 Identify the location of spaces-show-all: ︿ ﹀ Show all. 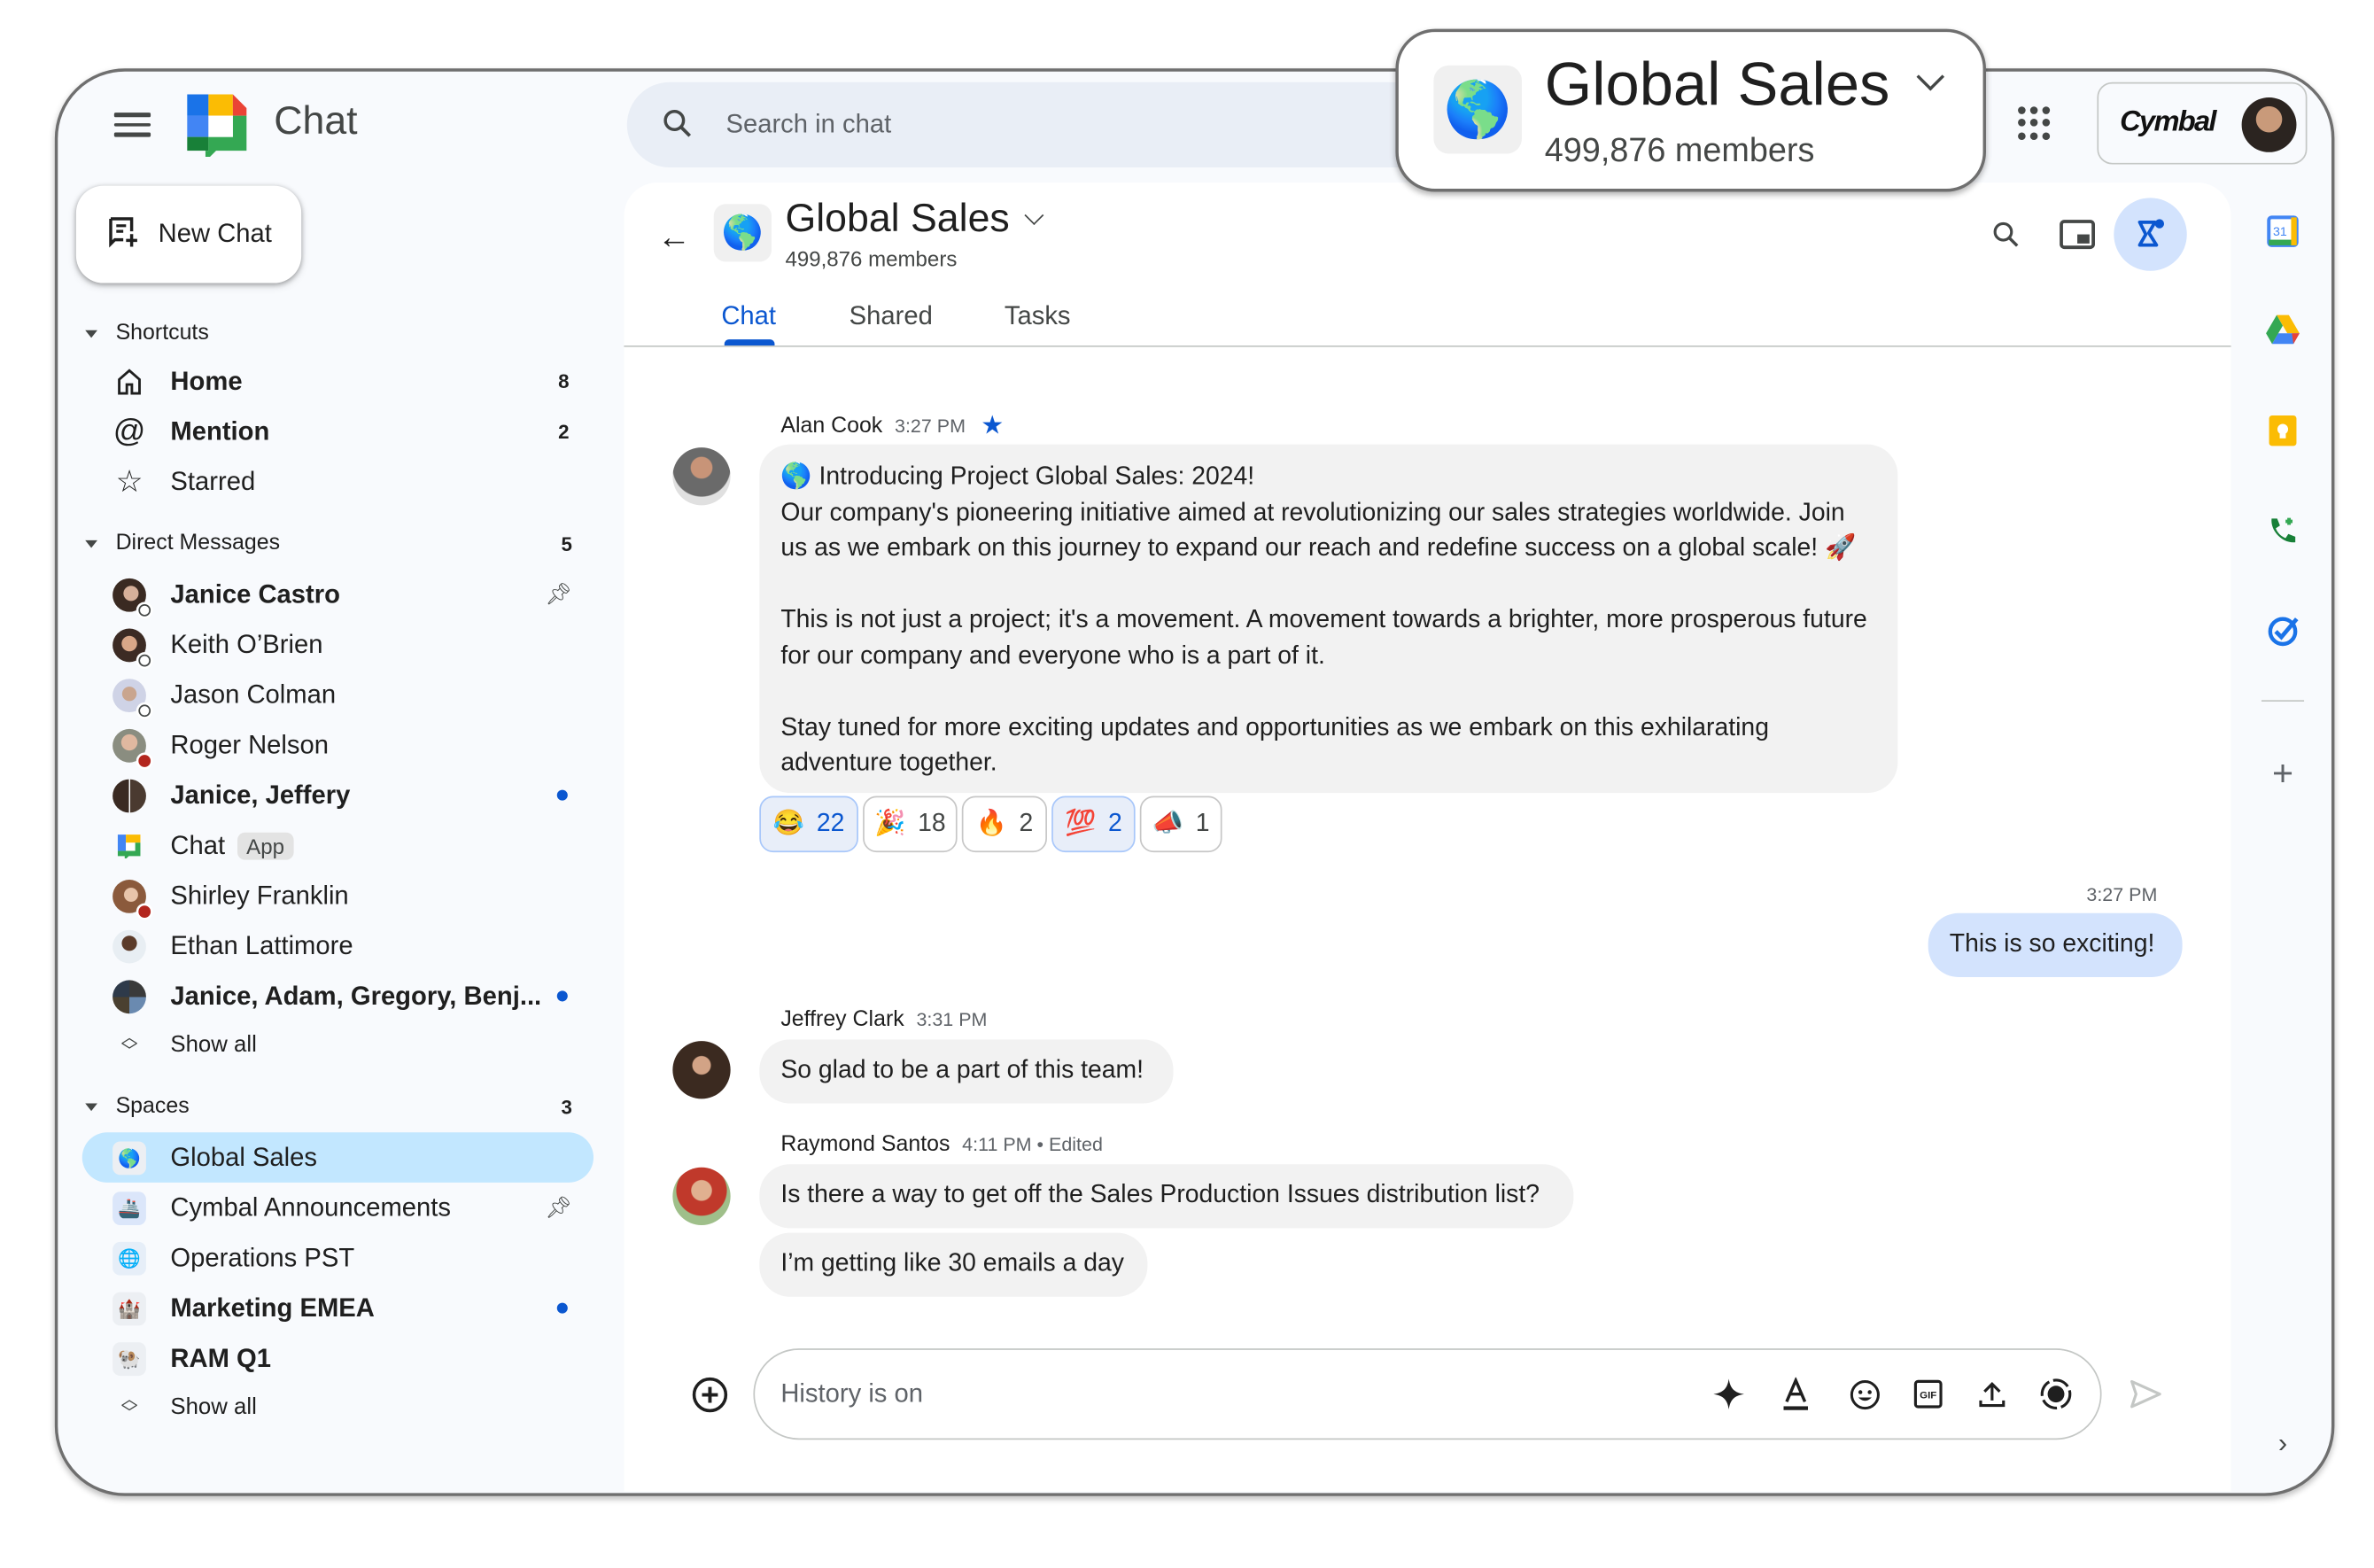
(338, 1407).